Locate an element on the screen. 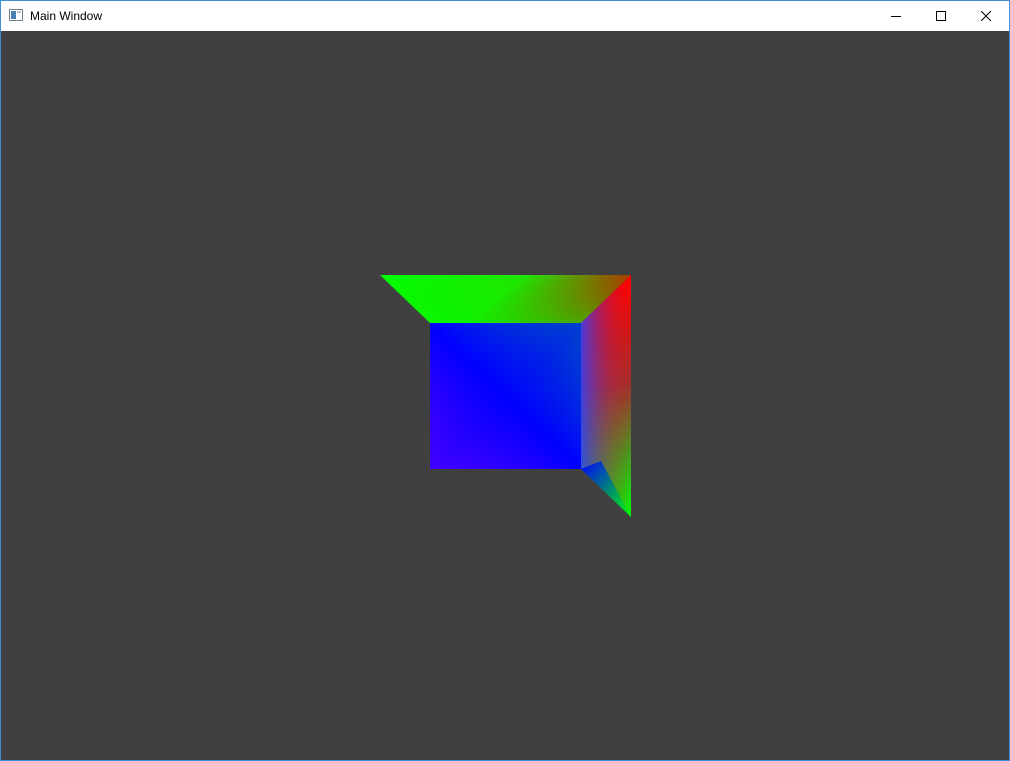 This screenshot has height=761, width=1010. maximize-button is located at coordinates (941, 16).